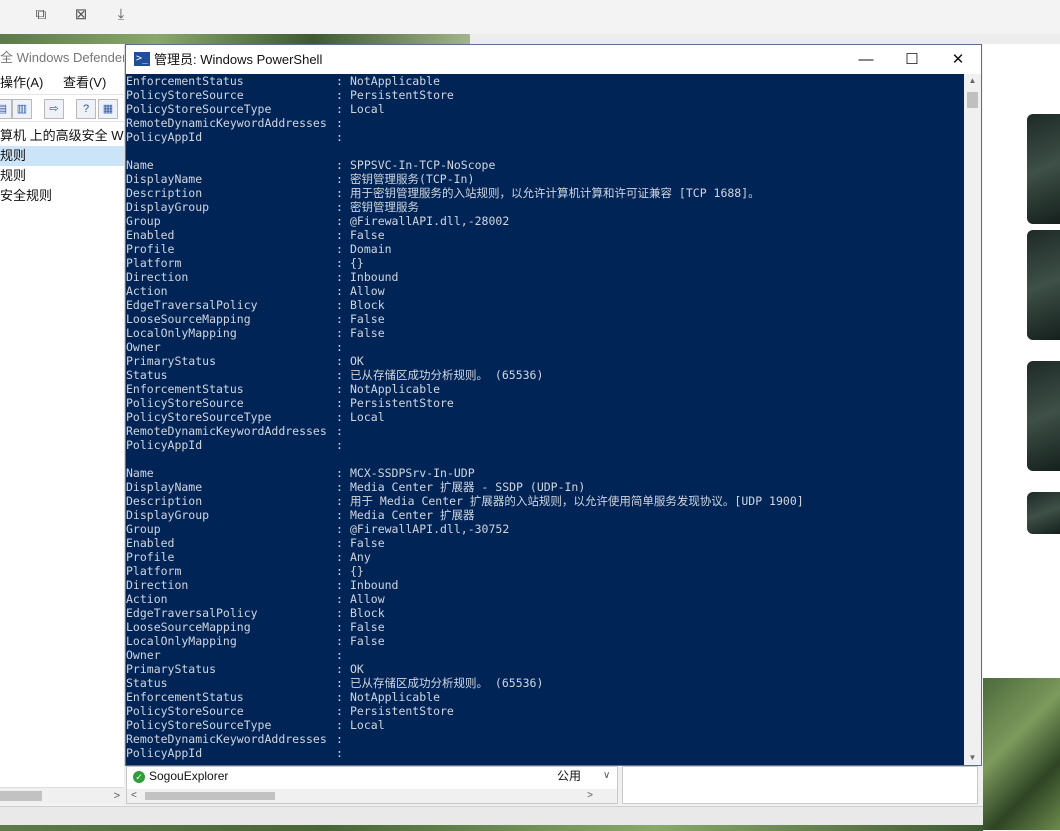  Describe the element at coordinates (84, 82) in the screenshot. I see `menu-view: 查看(V)` at that location.